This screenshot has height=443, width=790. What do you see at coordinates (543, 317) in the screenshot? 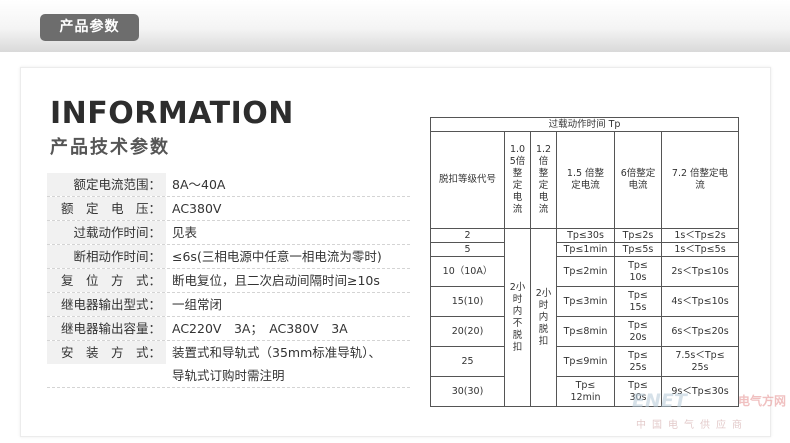
I see `table-merged-cell: 2小 时 内 脱 扣` at bounding box center [543, 317].